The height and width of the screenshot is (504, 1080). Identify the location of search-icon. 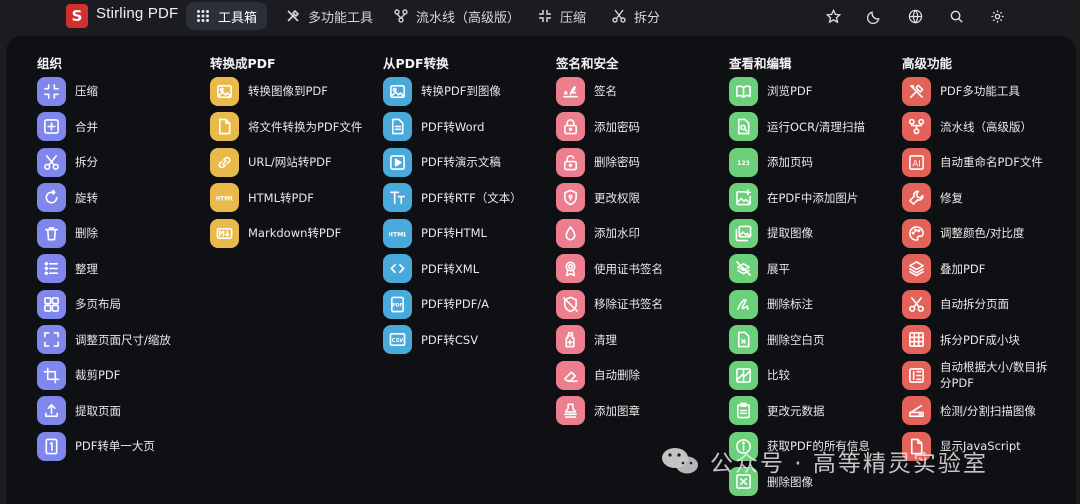
(956, 16).